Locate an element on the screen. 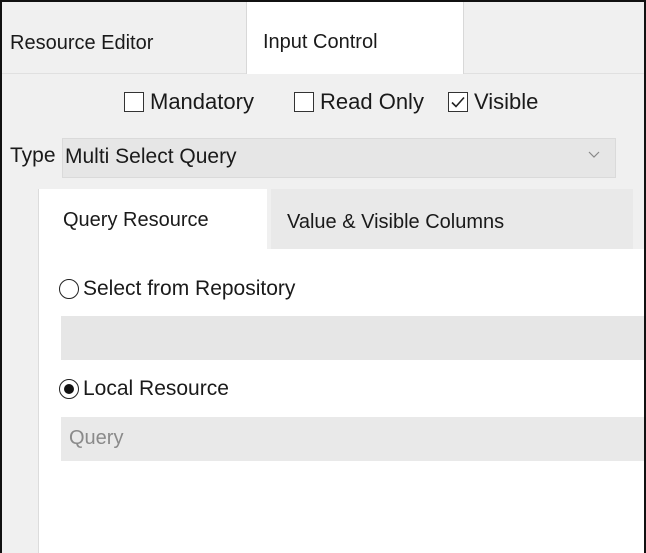 This screenshot has height=553, width=646. radio-button-selected is located at coordinates (69, 389).